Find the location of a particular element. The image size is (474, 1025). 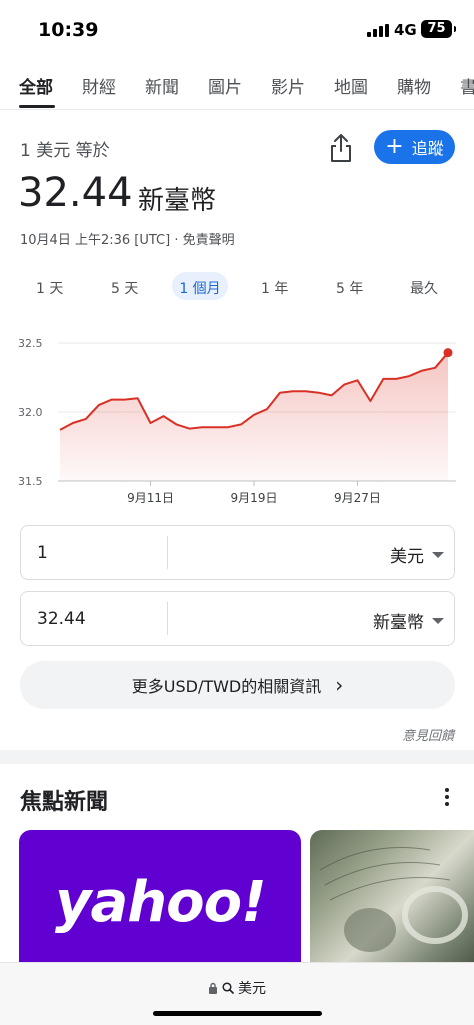

y-tick-label: 32.5 is located at coordinates (30, 343).